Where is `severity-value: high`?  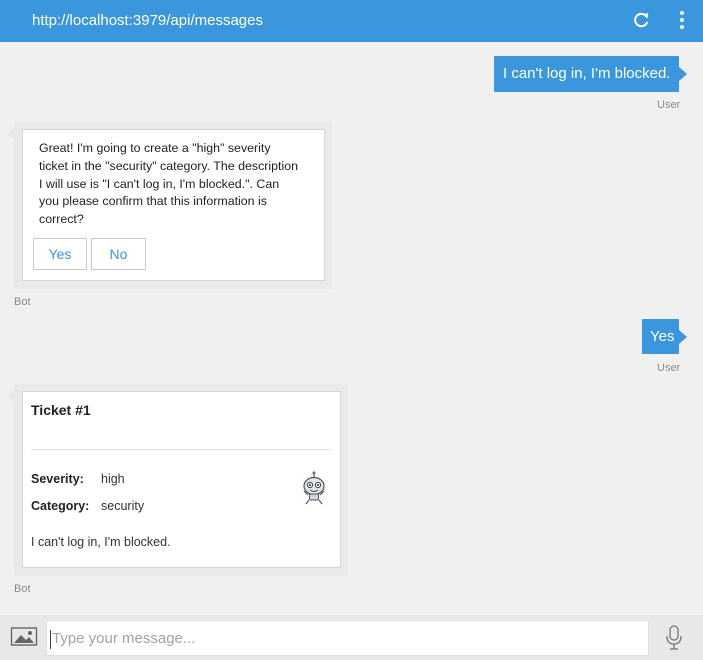 severity-value: high is located at coordinates (113, 479).